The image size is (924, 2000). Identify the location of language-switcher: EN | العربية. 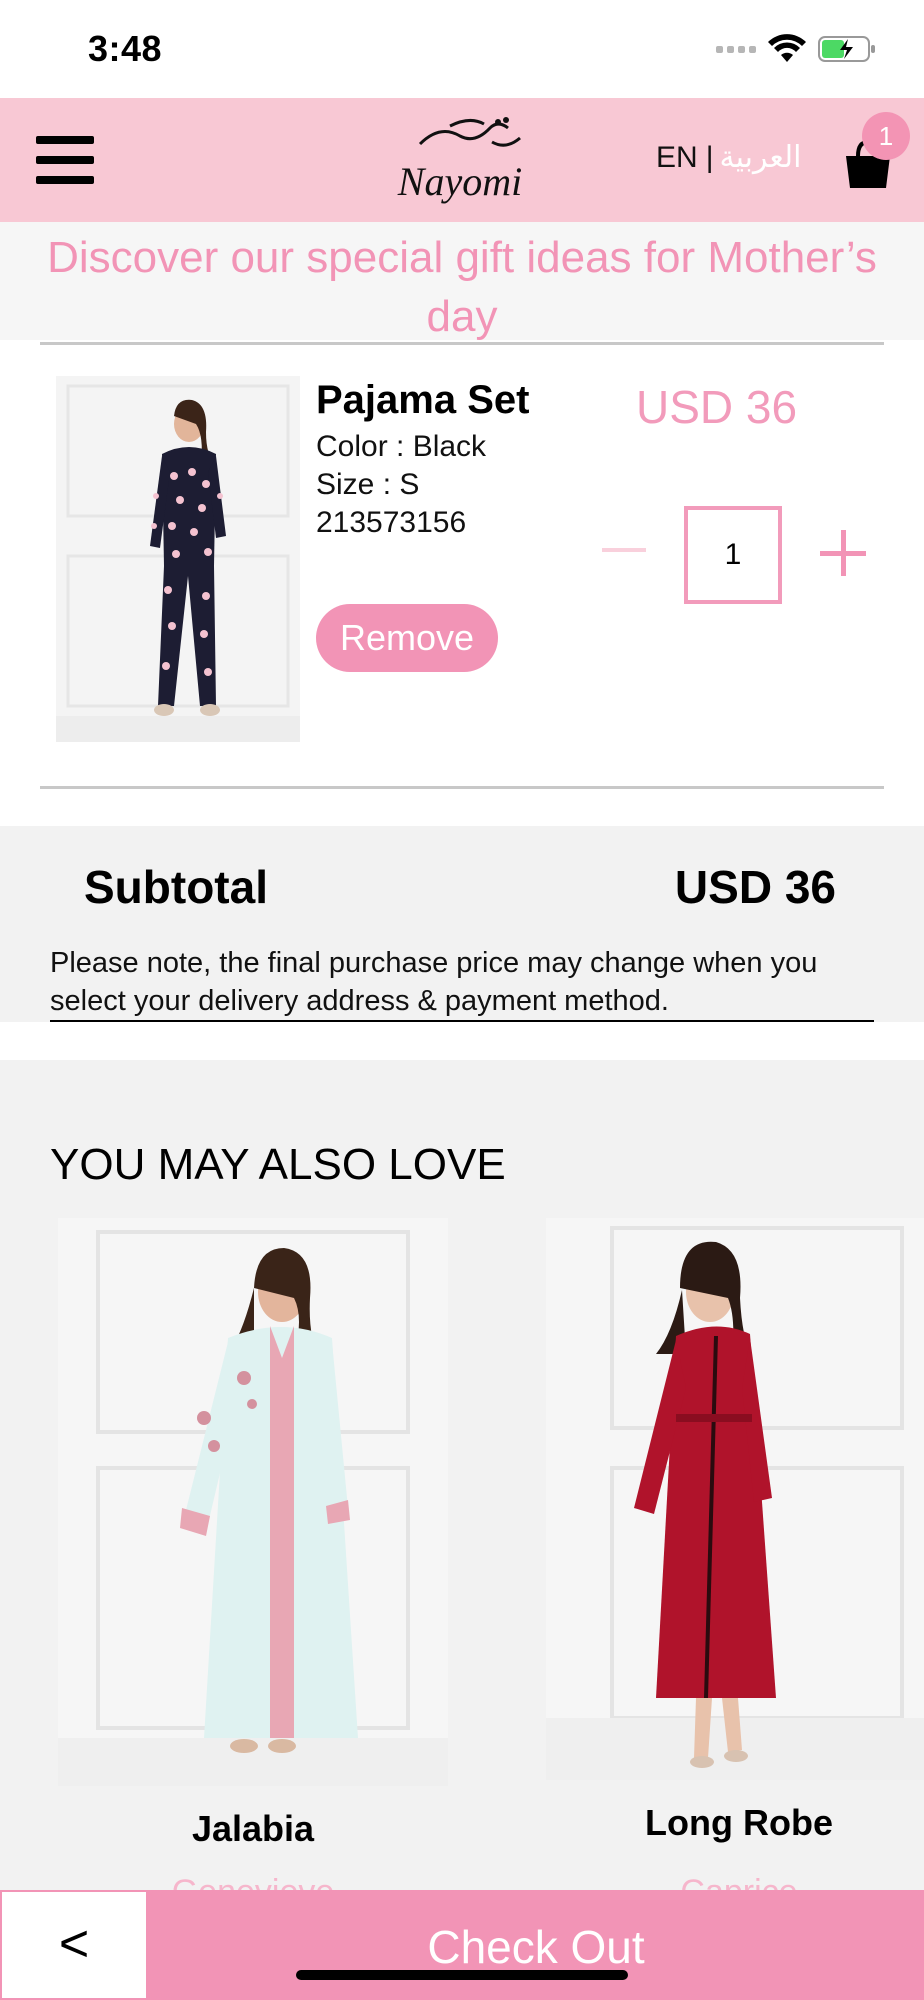
(728, 157).